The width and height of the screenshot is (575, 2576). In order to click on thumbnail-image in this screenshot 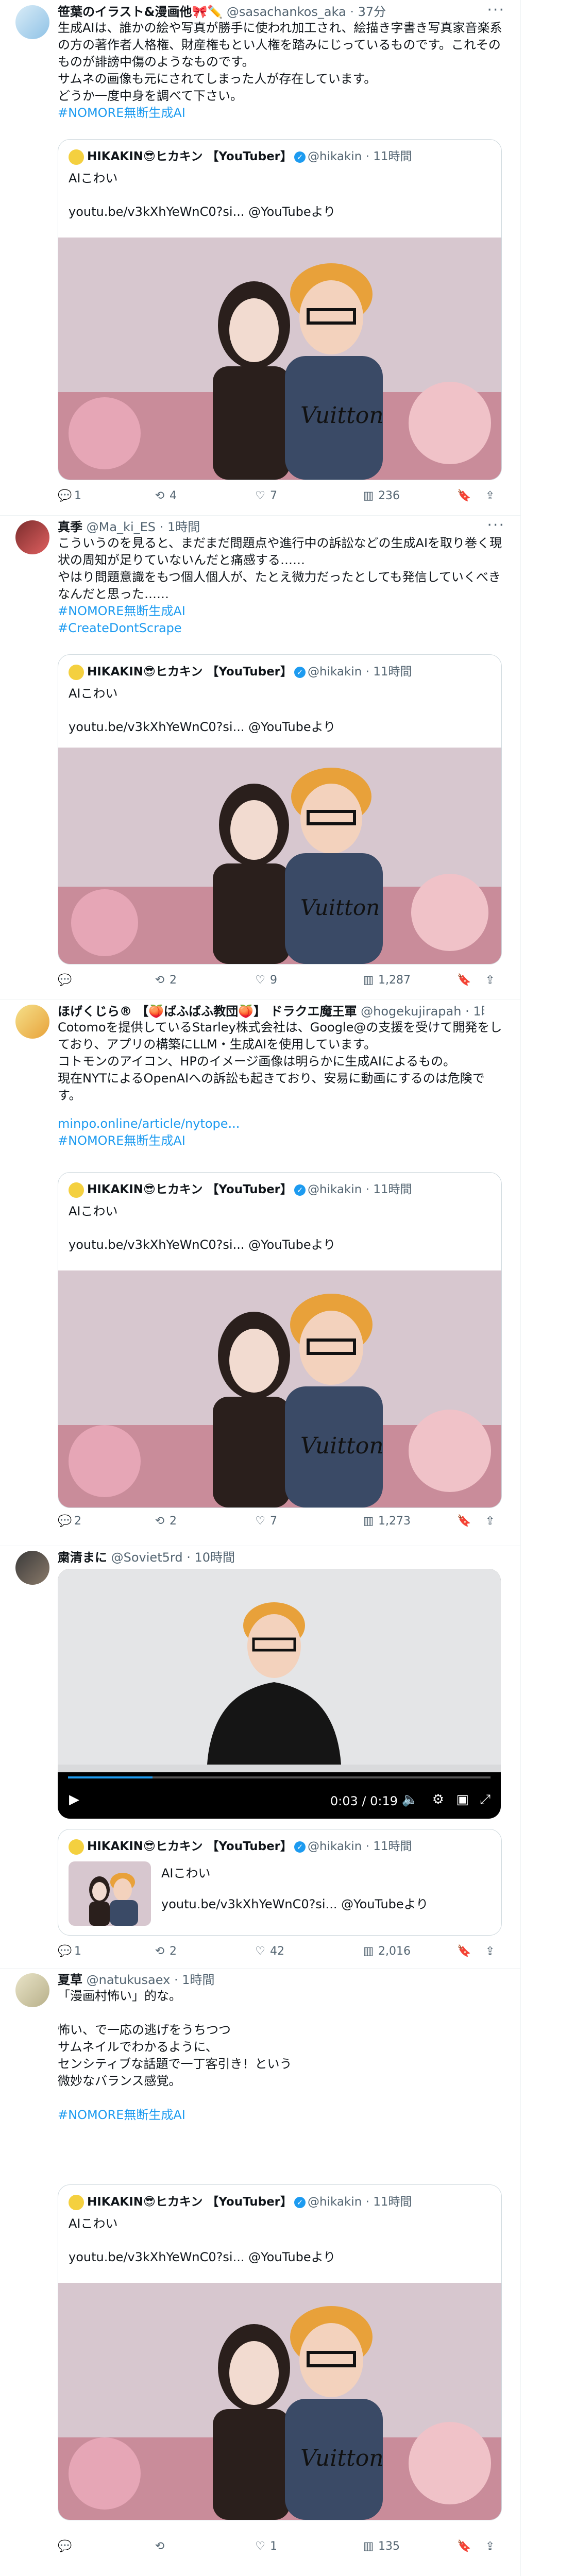, I will do `click(110, 1893)`.